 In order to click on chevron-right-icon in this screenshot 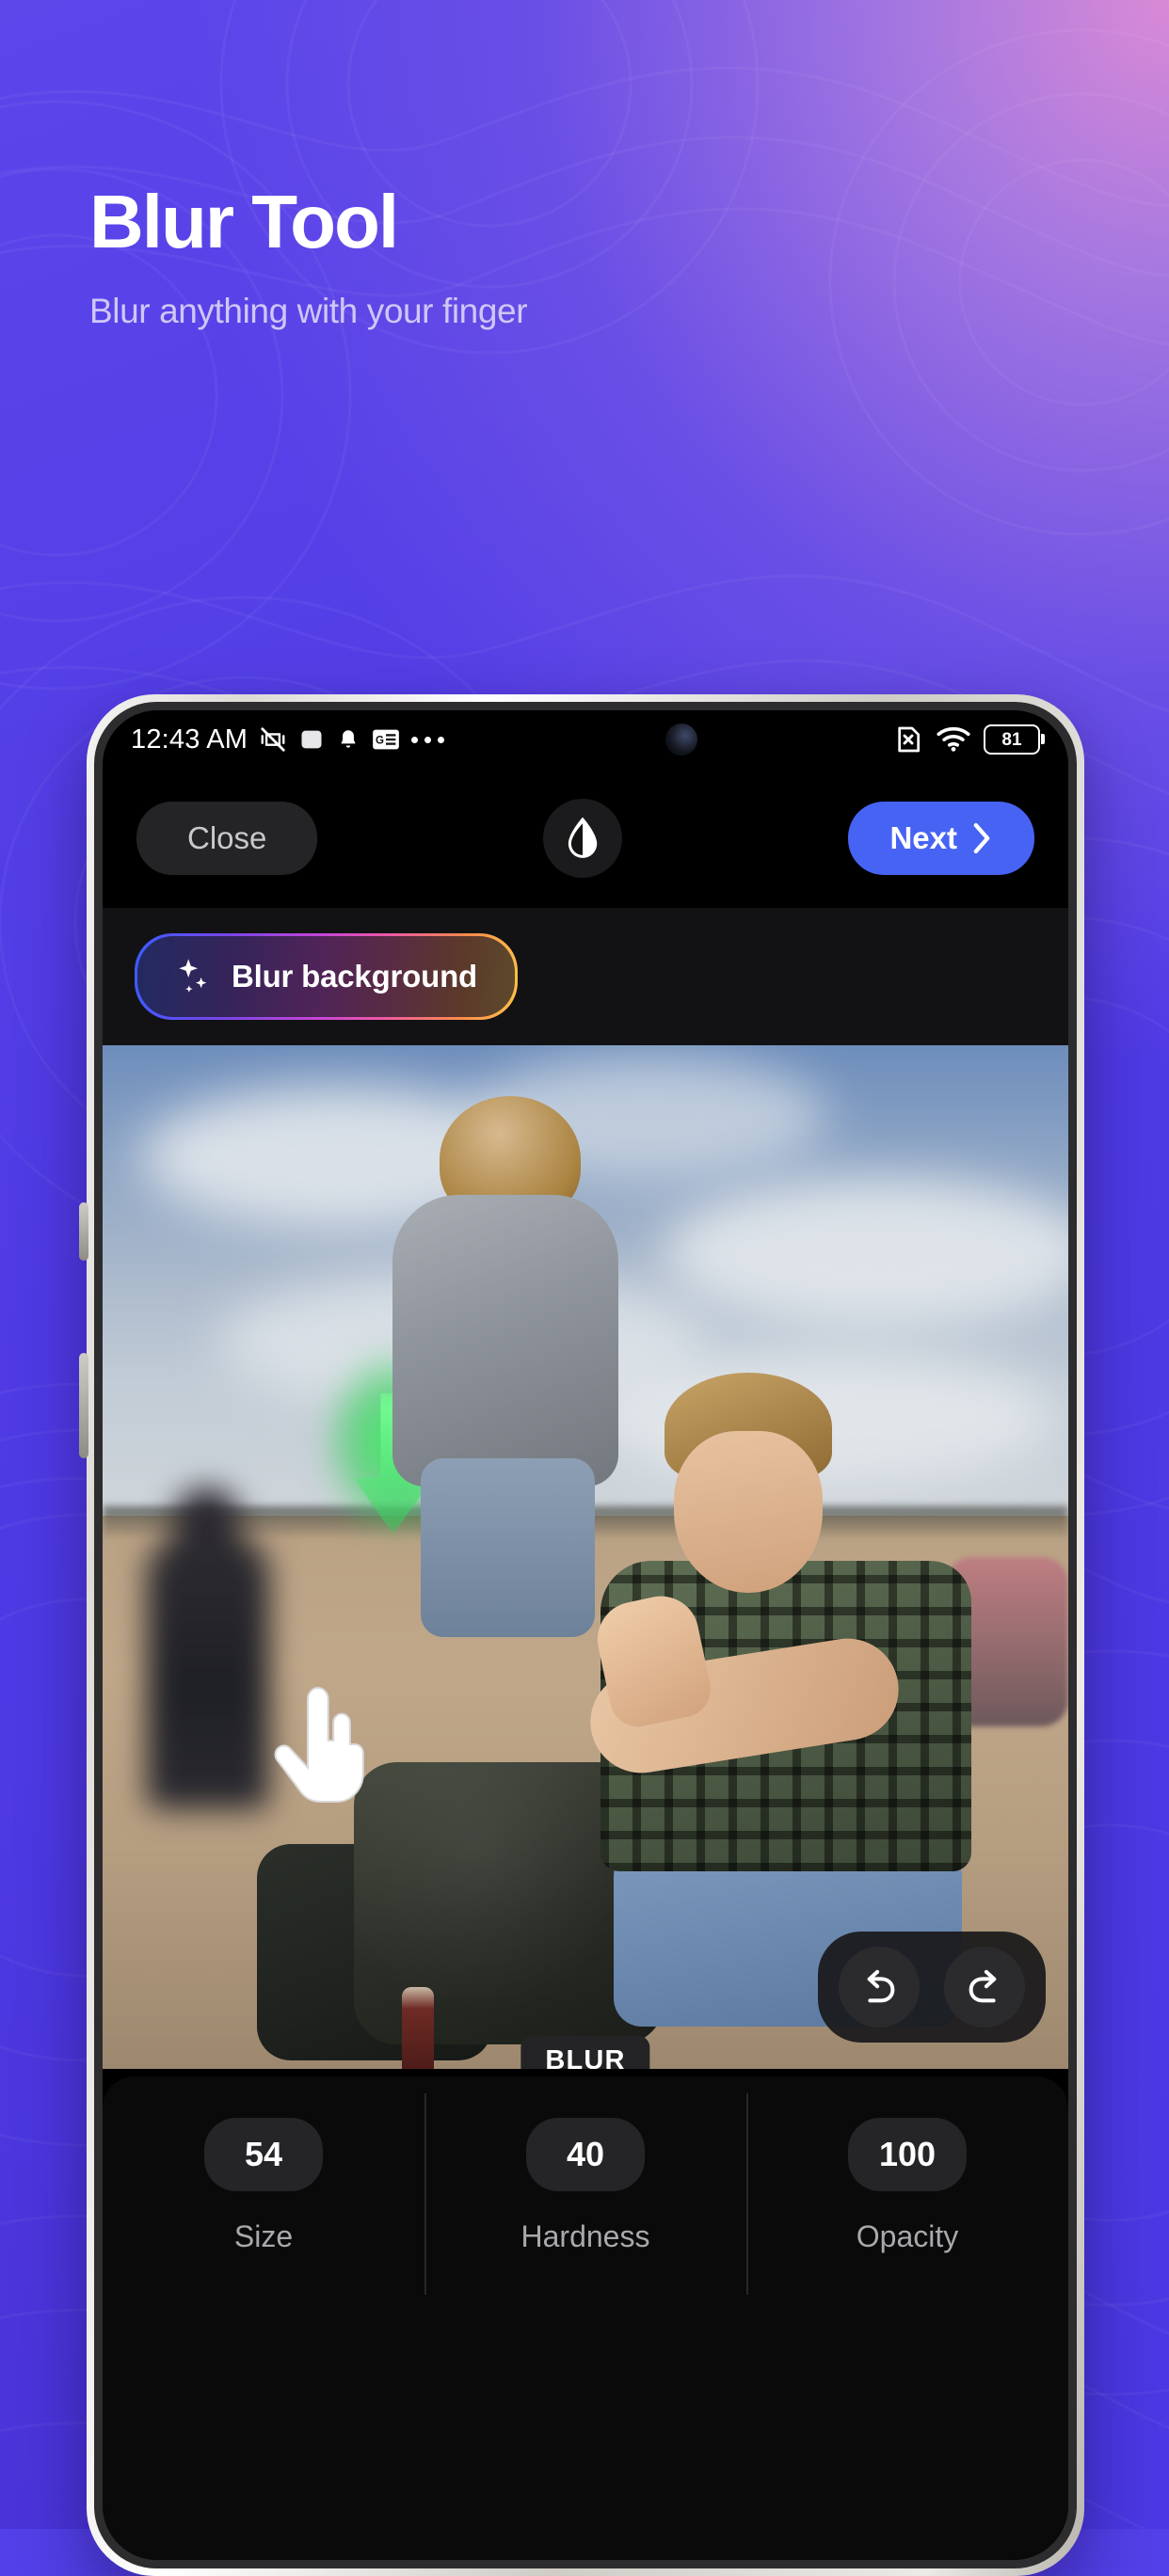, I will do `click(981, 838)`.